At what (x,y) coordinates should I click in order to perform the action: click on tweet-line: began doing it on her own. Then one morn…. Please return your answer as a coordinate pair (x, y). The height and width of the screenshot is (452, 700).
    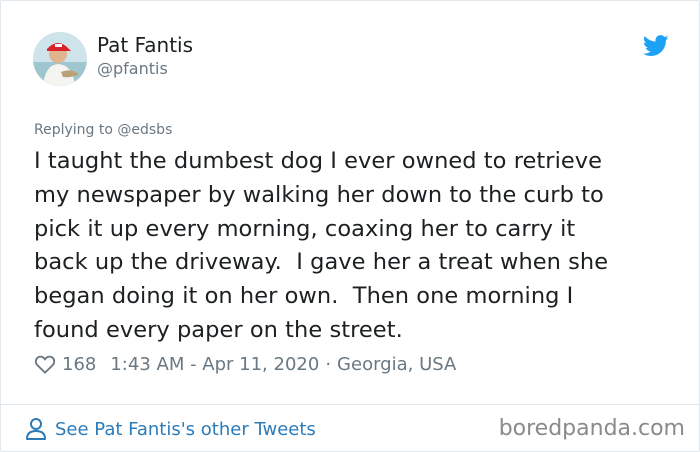
    Looking at the image, I should click on (304, 296).